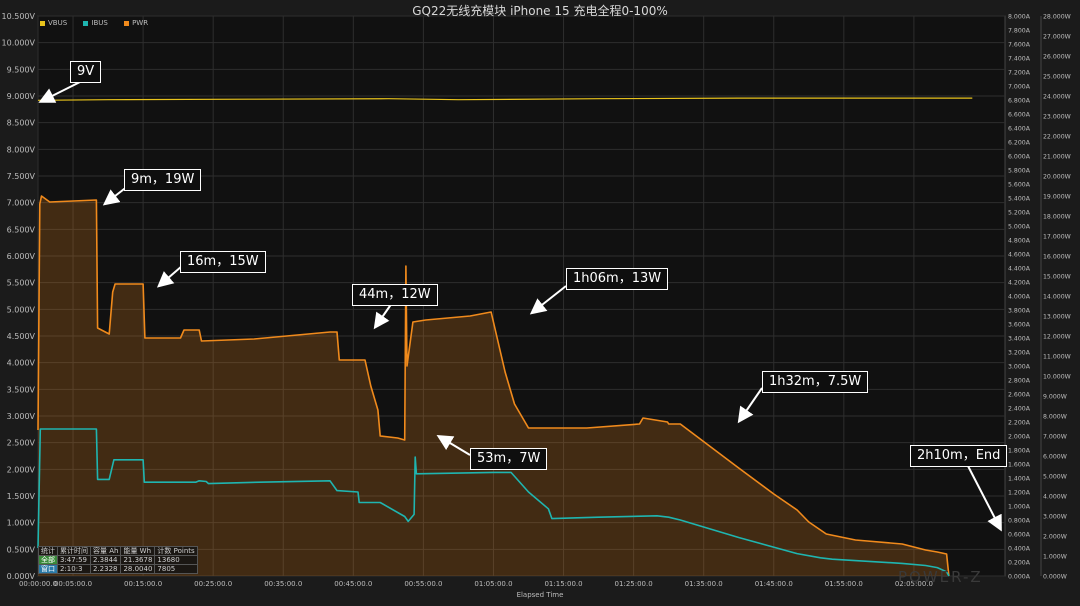 The height and width of the screenshot is (606, 1080). Describe the element at coordinates (1019, 423) in the screenshot. I see `y-right-current-tick-label: 2.200A` at that location.